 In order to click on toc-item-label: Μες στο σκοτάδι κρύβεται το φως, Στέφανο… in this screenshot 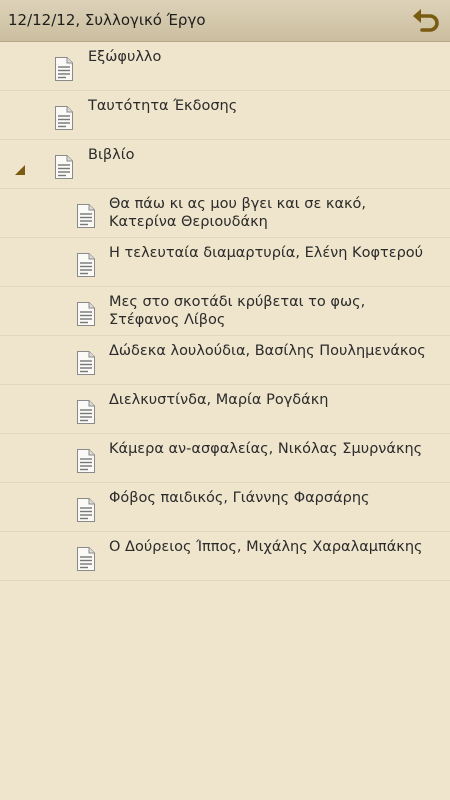, I will do `click(237, 311)`.